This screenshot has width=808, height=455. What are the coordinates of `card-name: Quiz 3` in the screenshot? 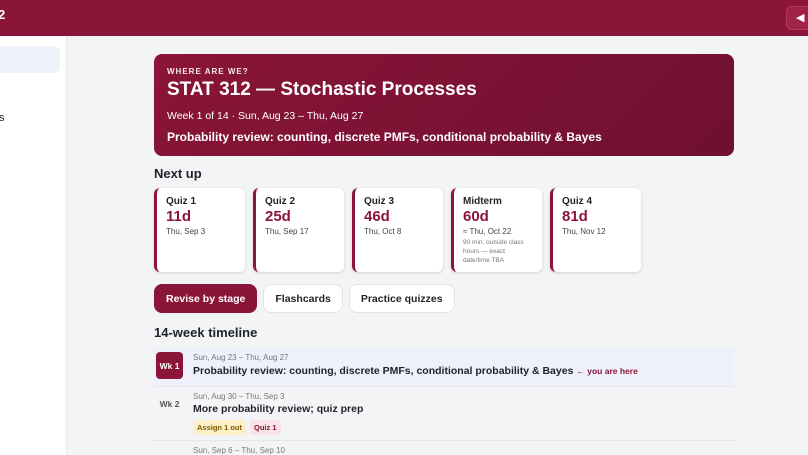 It's located at (379, 201).